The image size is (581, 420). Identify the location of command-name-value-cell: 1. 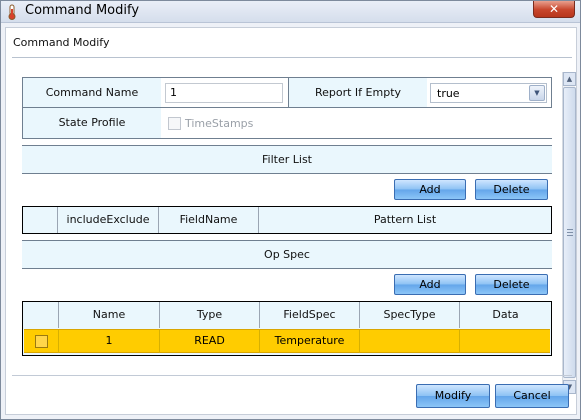
(225, 92).